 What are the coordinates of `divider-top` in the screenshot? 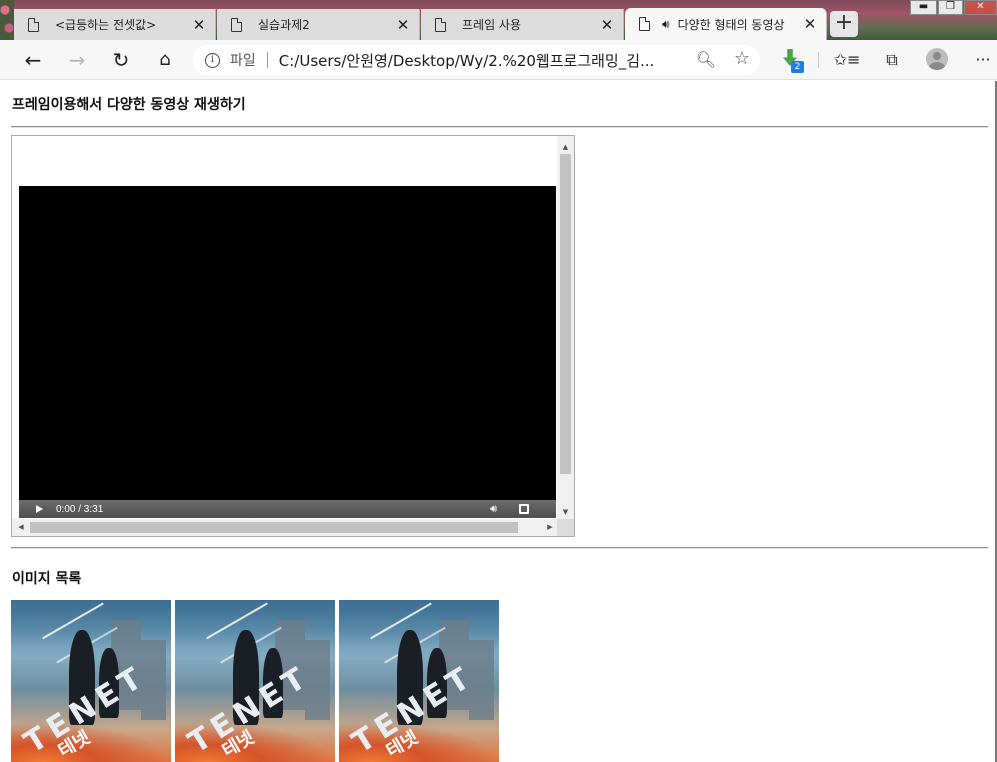 It's located at (499, 127).